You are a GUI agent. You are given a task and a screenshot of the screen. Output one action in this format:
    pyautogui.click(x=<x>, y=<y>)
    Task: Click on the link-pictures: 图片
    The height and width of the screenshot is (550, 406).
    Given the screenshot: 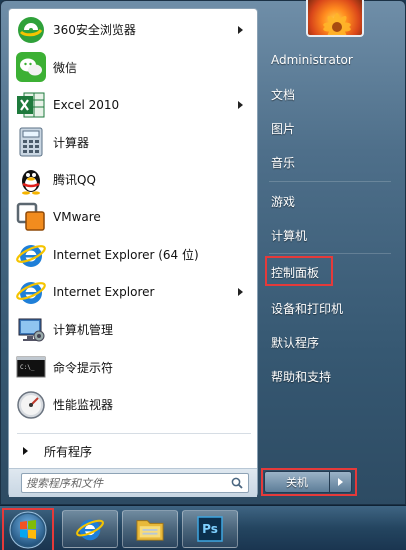 What is the action you would take?
    pyautogui.click(x=331, y=128)
    